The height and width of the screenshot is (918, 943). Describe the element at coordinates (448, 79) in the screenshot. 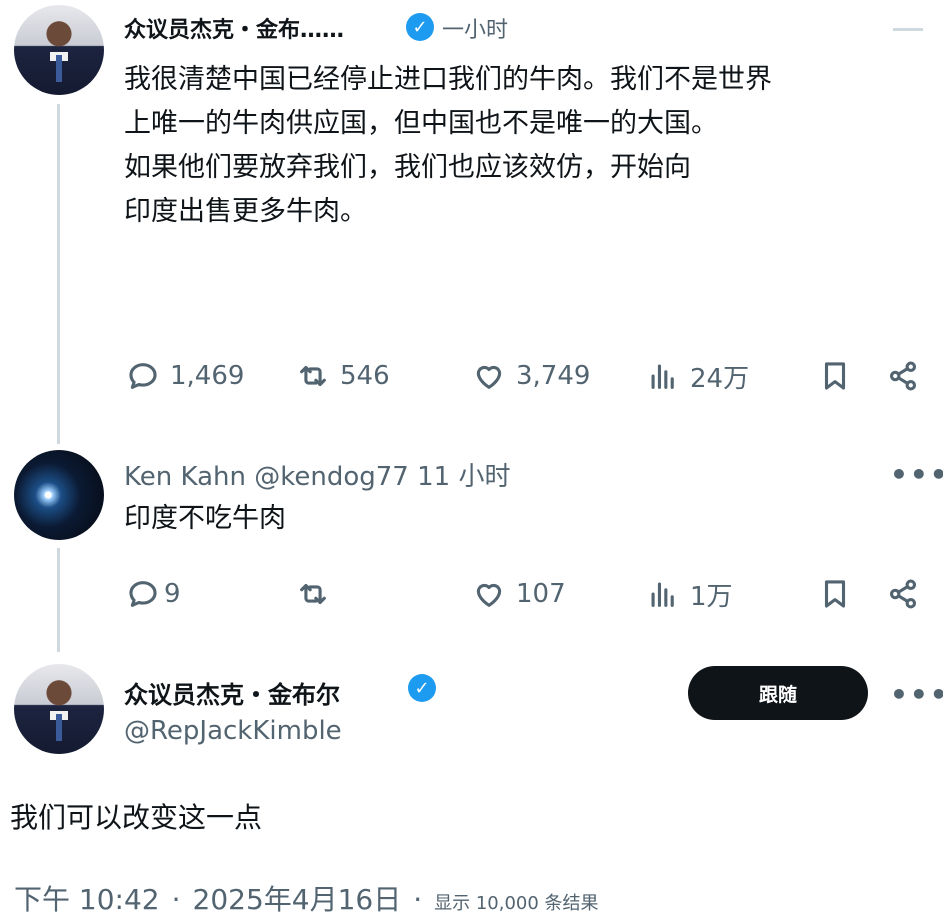

I see `tweet-text-line: 我很清楚中国已经停止进口我们的牛肉。我们不是世界` at that location.